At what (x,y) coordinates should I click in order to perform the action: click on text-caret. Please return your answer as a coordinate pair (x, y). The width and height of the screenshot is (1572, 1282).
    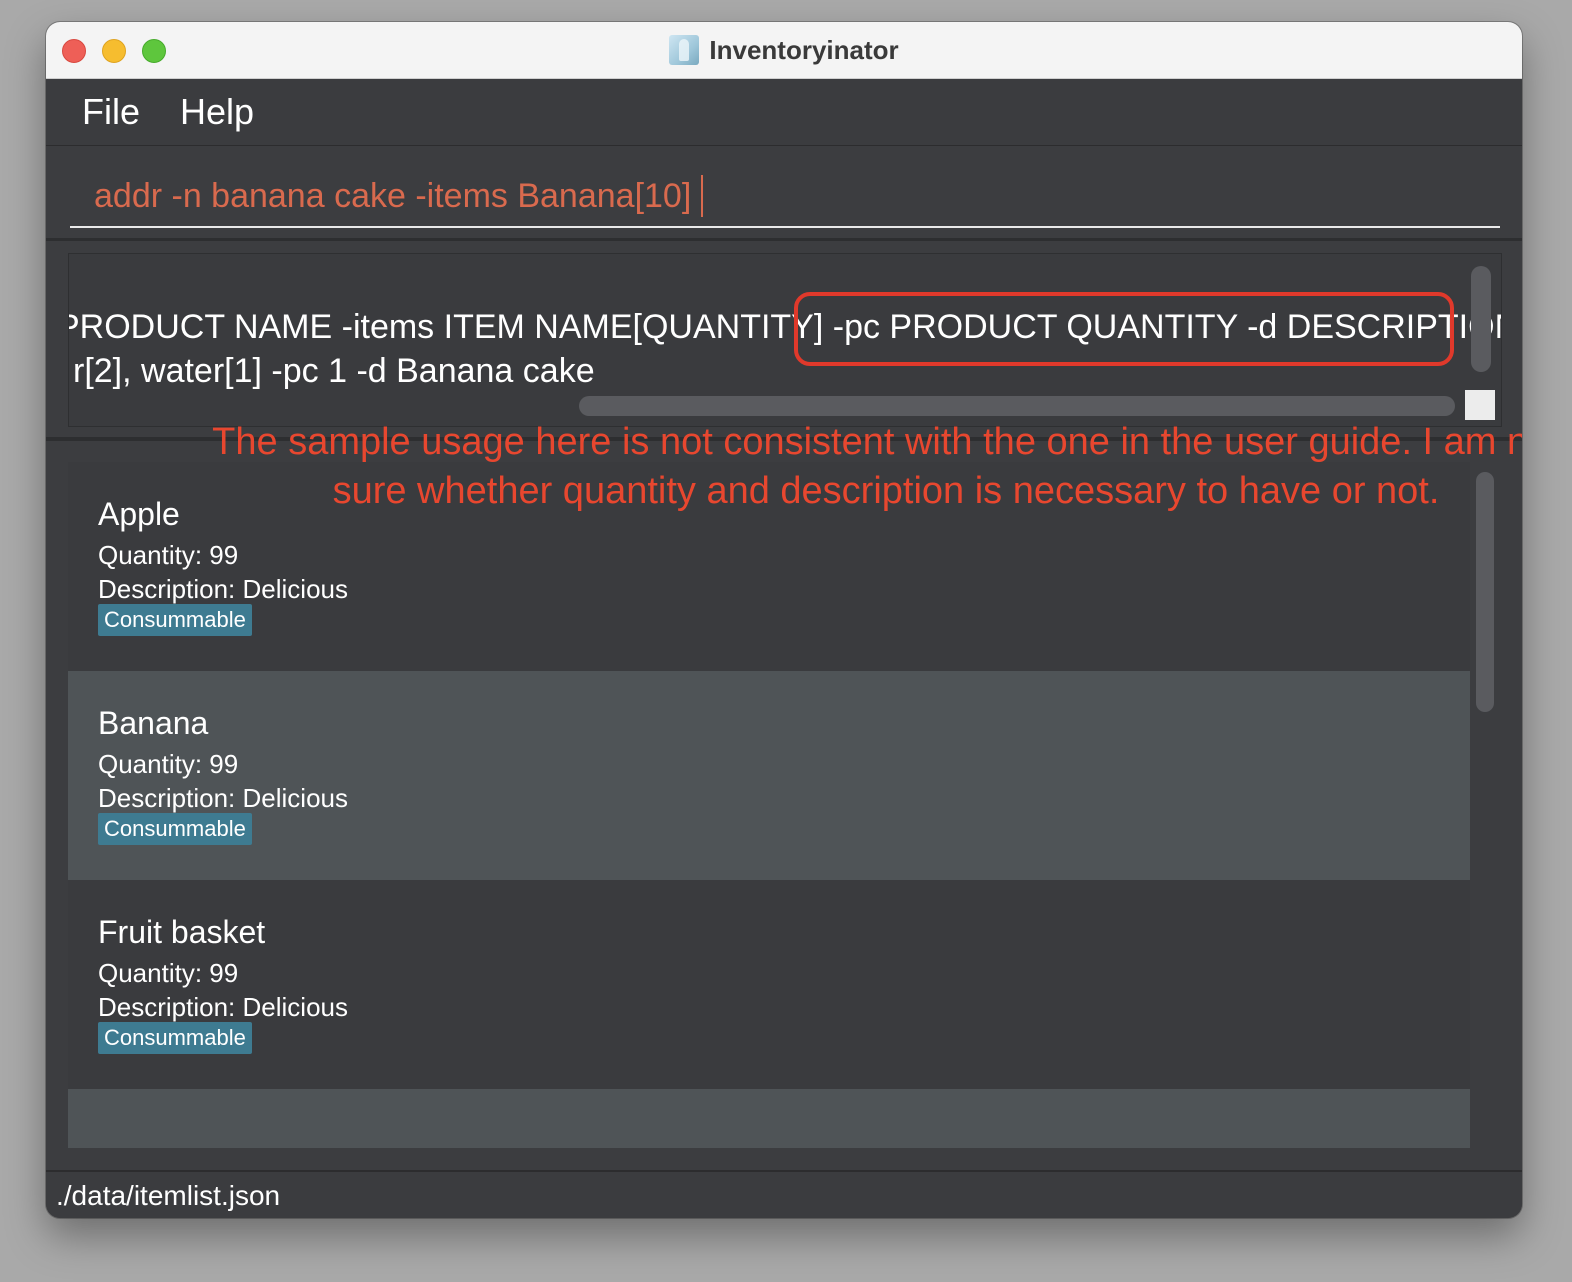
    Looking at the image, I should click on (702, 196).